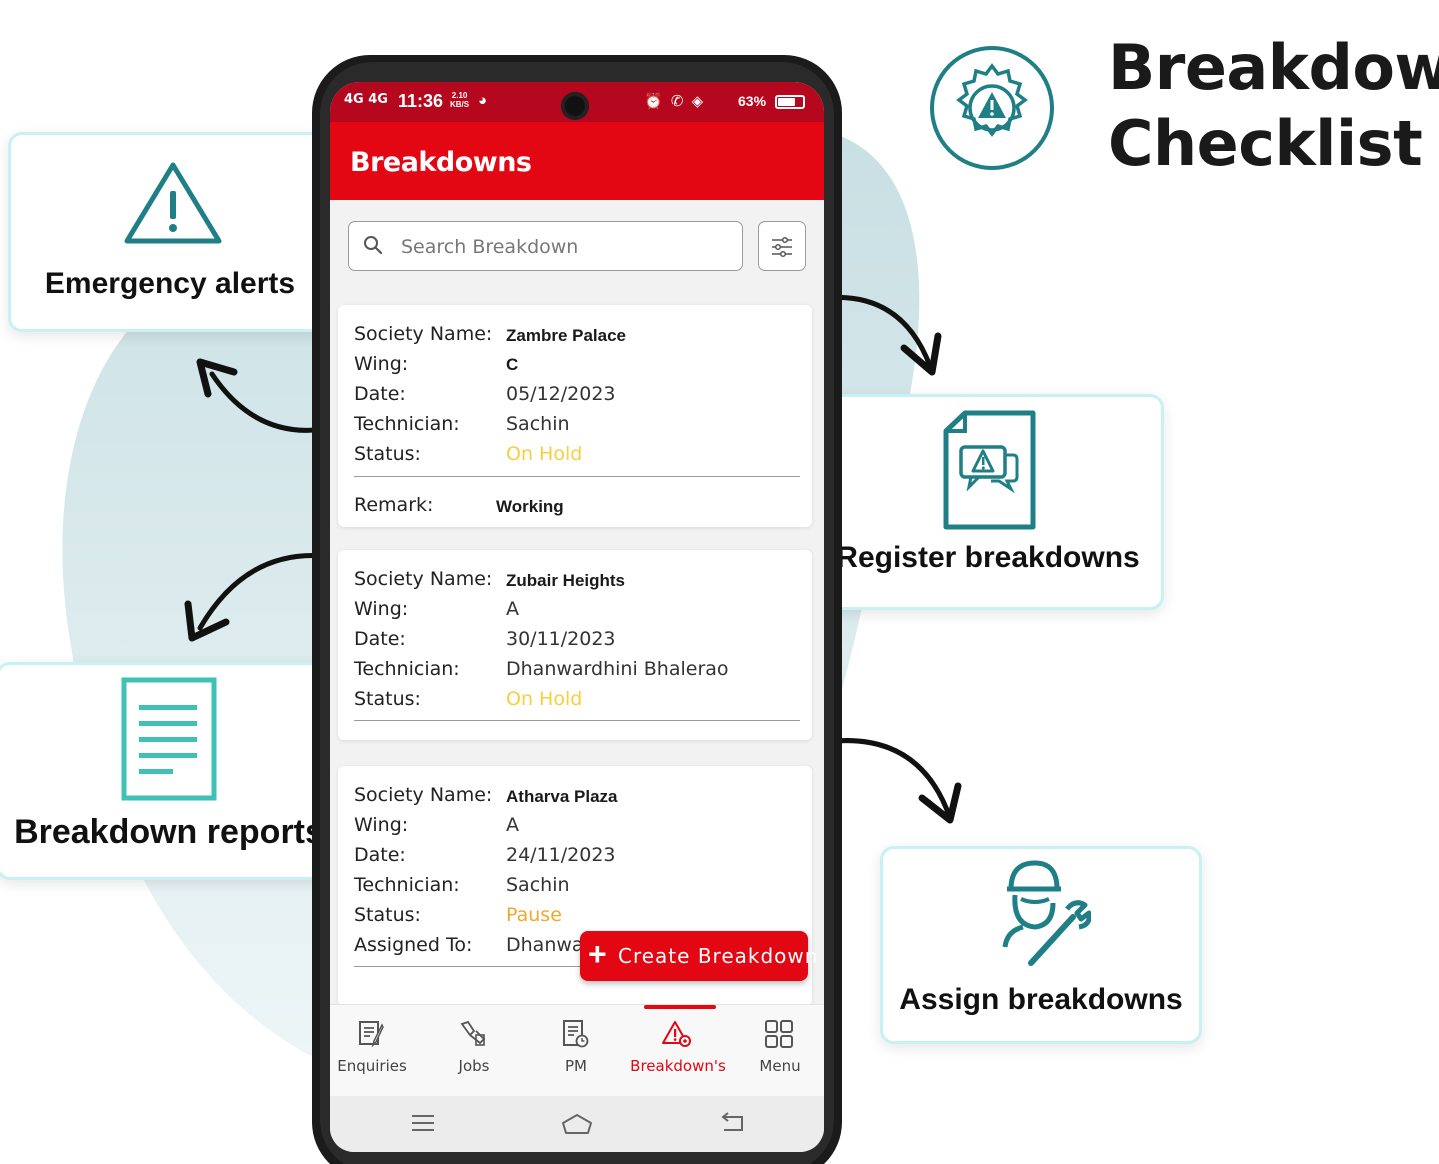  What do you see at coordinates (779, 1034) in the screenshot?
I see `menu-grid-icon` at bounding box center [779, 1034].